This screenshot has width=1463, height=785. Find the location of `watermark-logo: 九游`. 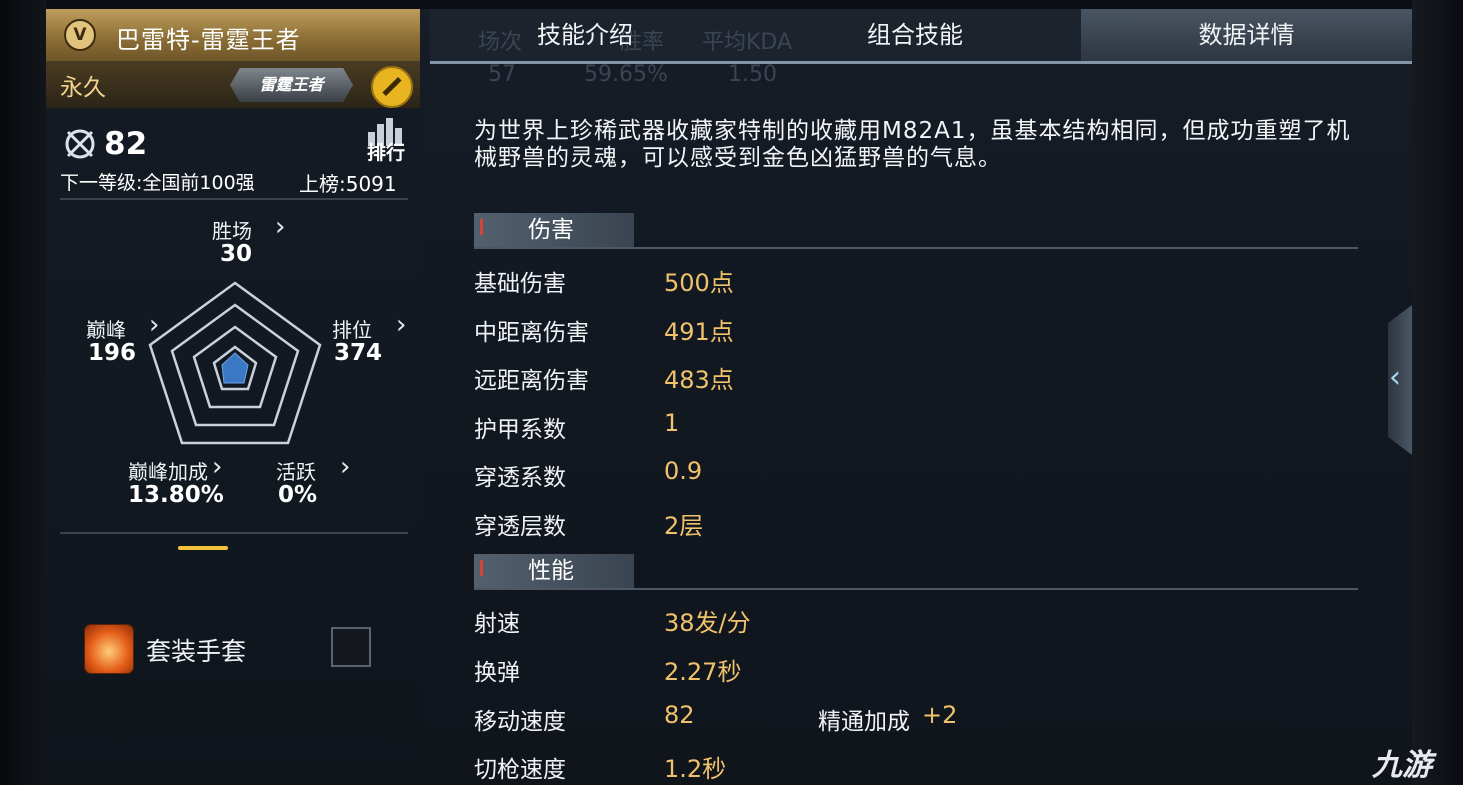

watermark-logo: 九游 is located at coordinates (1402, 765).